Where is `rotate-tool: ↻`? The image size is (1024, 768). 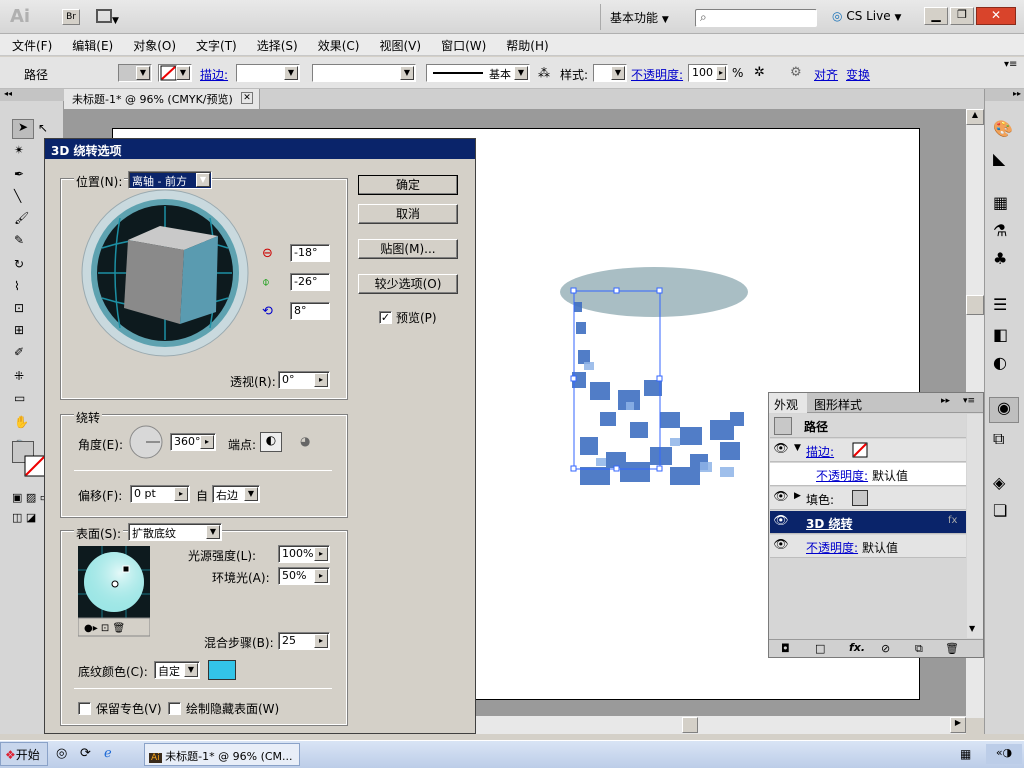 rotate-tool: ↻ is located at coordinates (19, 264).